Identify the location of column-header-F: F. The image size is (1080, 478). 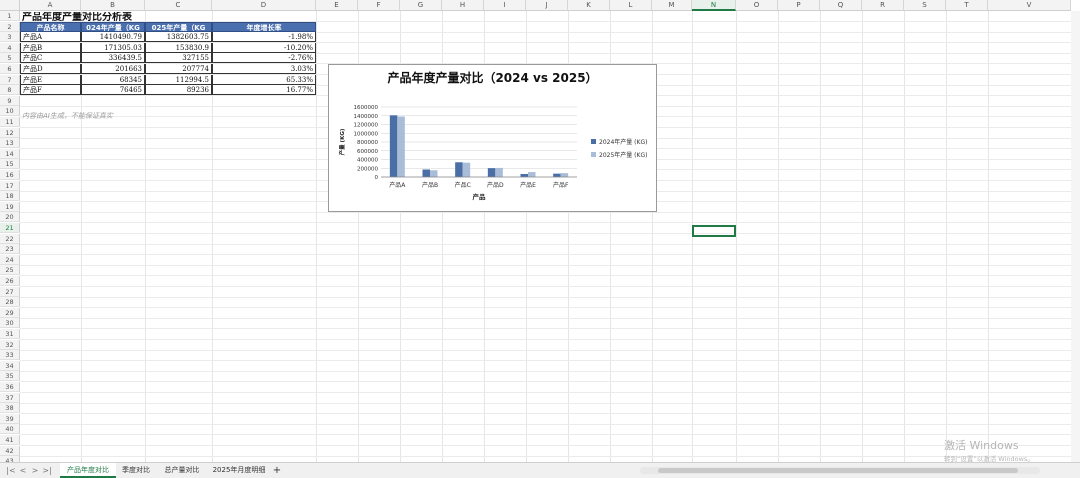
(379, 5).